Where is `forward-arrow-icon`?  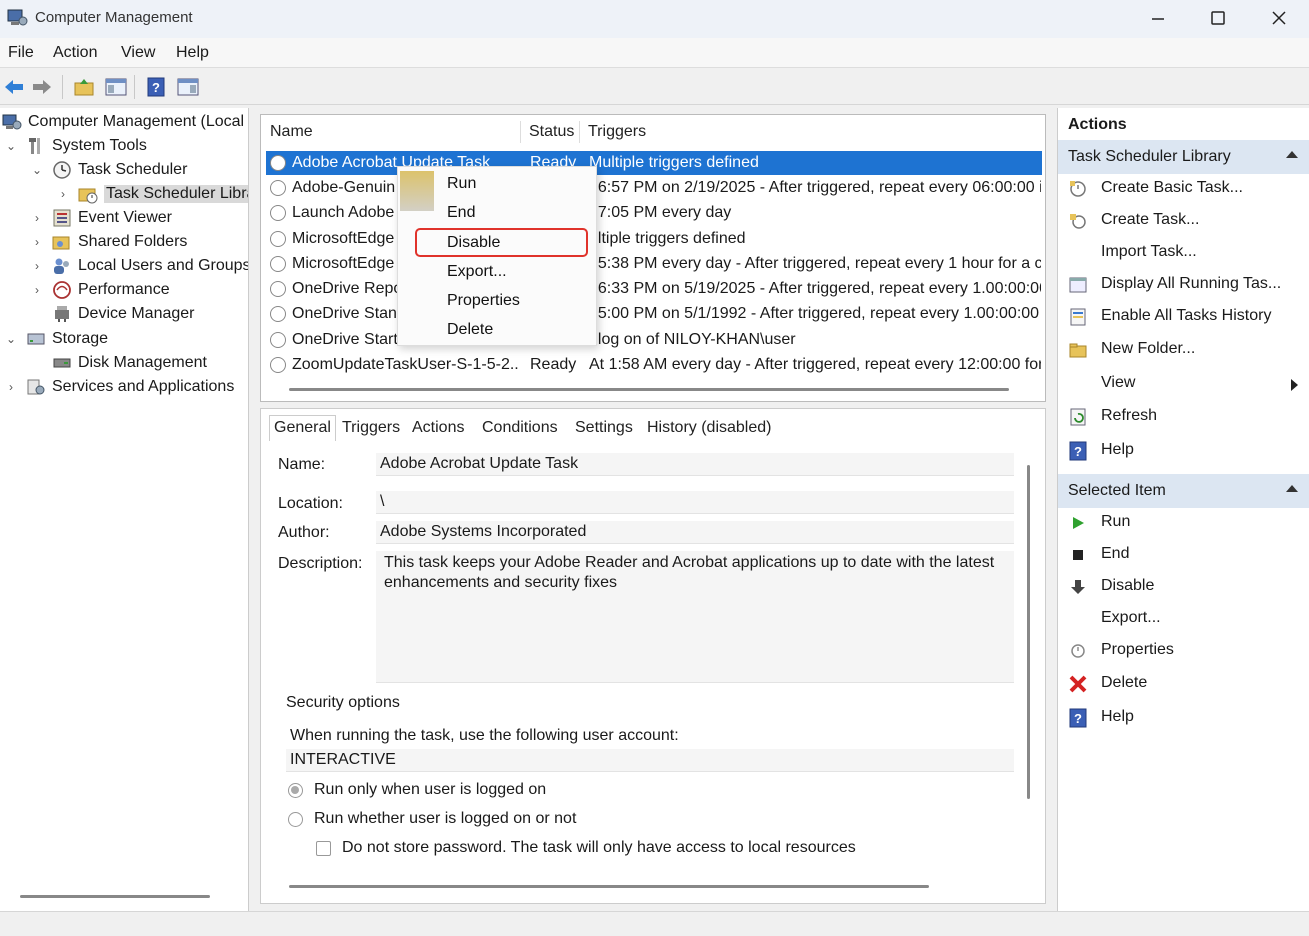 forward-arrow-icon is located at coordinates (42, 87).